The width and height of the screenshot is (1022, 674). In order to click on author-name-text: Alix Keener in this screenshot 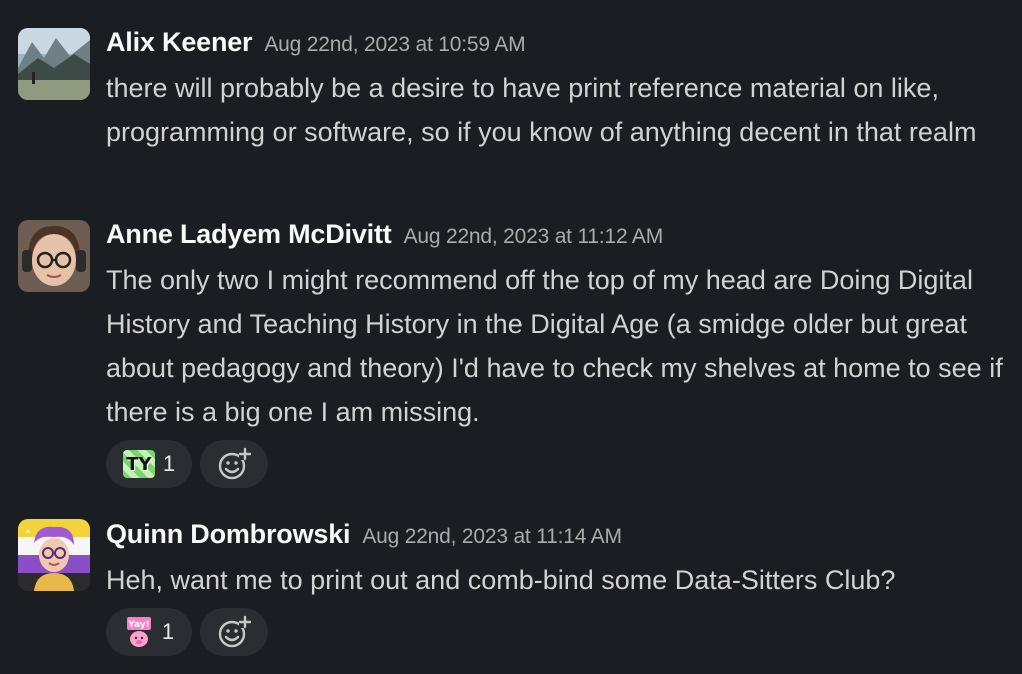, I will do `click(179, 42)`.